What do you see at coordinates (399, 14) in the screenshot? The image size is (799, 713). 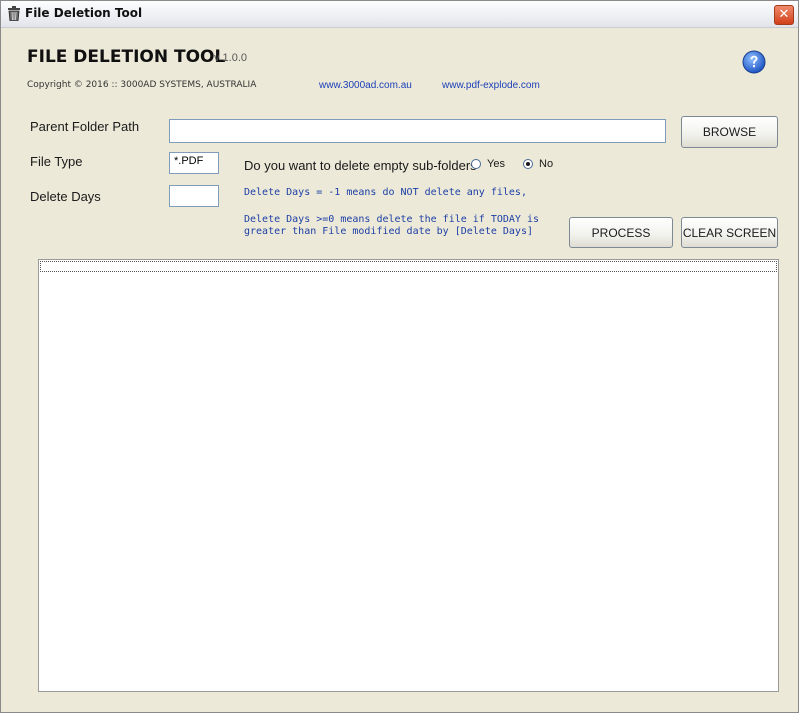 I see `title-bar: File Deletion Tool ✕` at bounding box center [399, 14].